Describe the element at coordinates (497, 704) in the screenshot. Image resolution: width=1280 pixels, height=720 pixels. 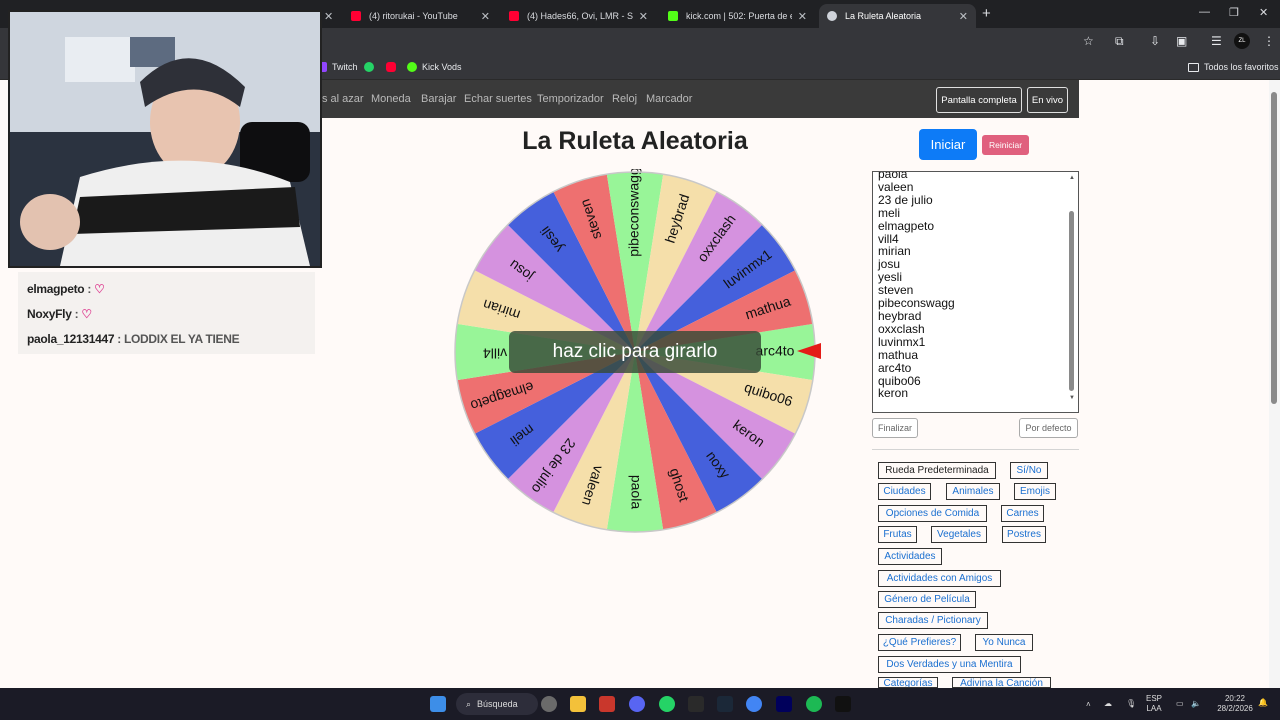
I see `taskbar-search: ⌕ Búsqueda` at that location.